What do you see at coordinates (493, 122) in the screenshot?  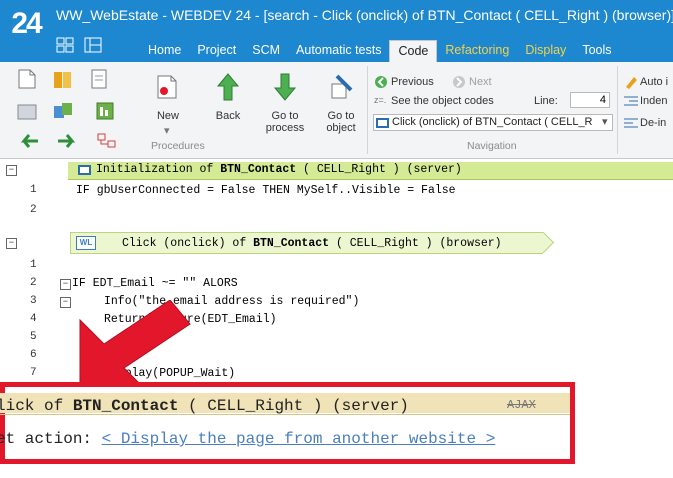 I see `event-selector-combo: Click (onclick) of BTN_Contact ( CELL_R` at bounding box center [493, 122].